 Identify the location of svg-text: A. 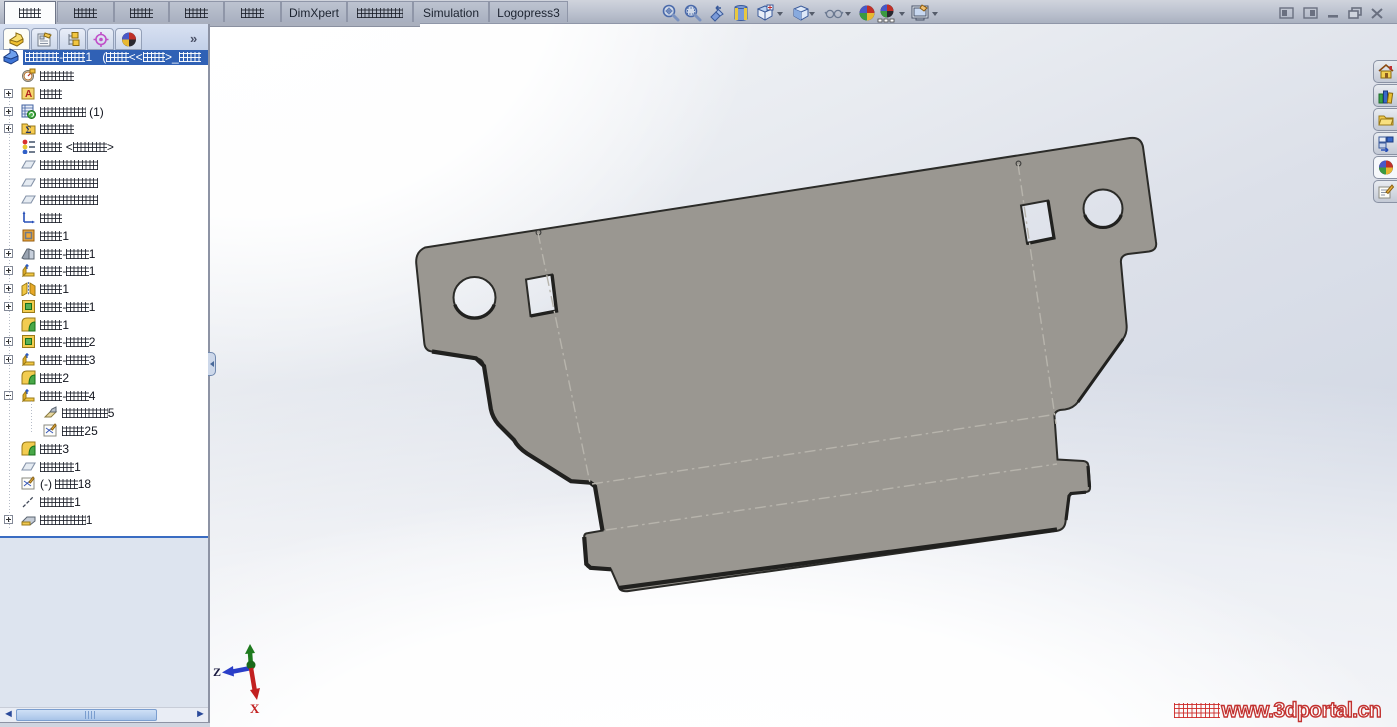
(28, 94).